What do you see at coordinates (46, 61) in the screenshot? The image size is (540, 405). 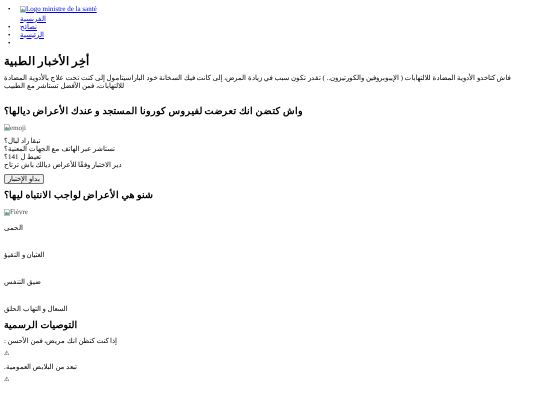 I see `section-heading: أخِر الأخبار الطبية` at bounding box center [46, 61].